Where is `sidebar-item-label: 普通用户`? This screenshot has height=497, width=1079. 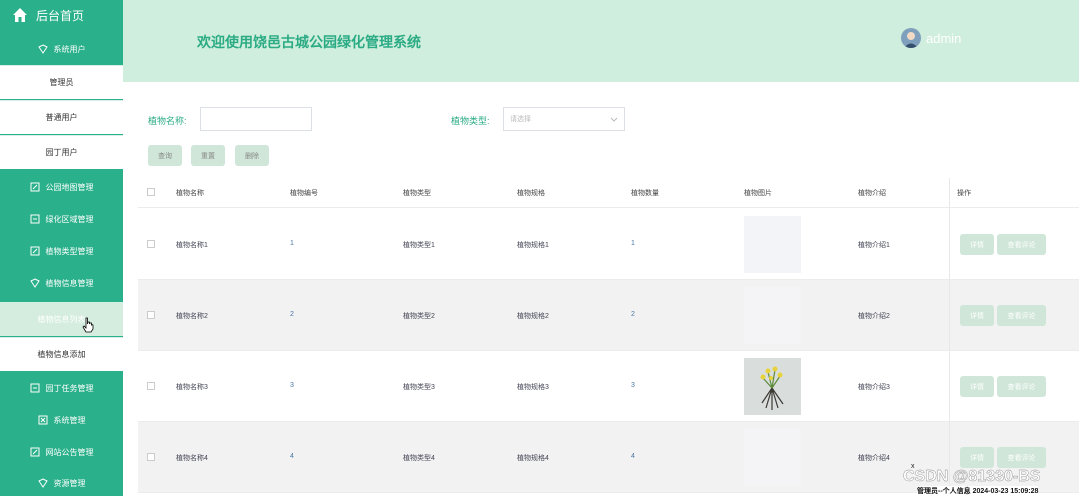
sidebar-item-label: 普通用户 is located at coordinates (61, 117).